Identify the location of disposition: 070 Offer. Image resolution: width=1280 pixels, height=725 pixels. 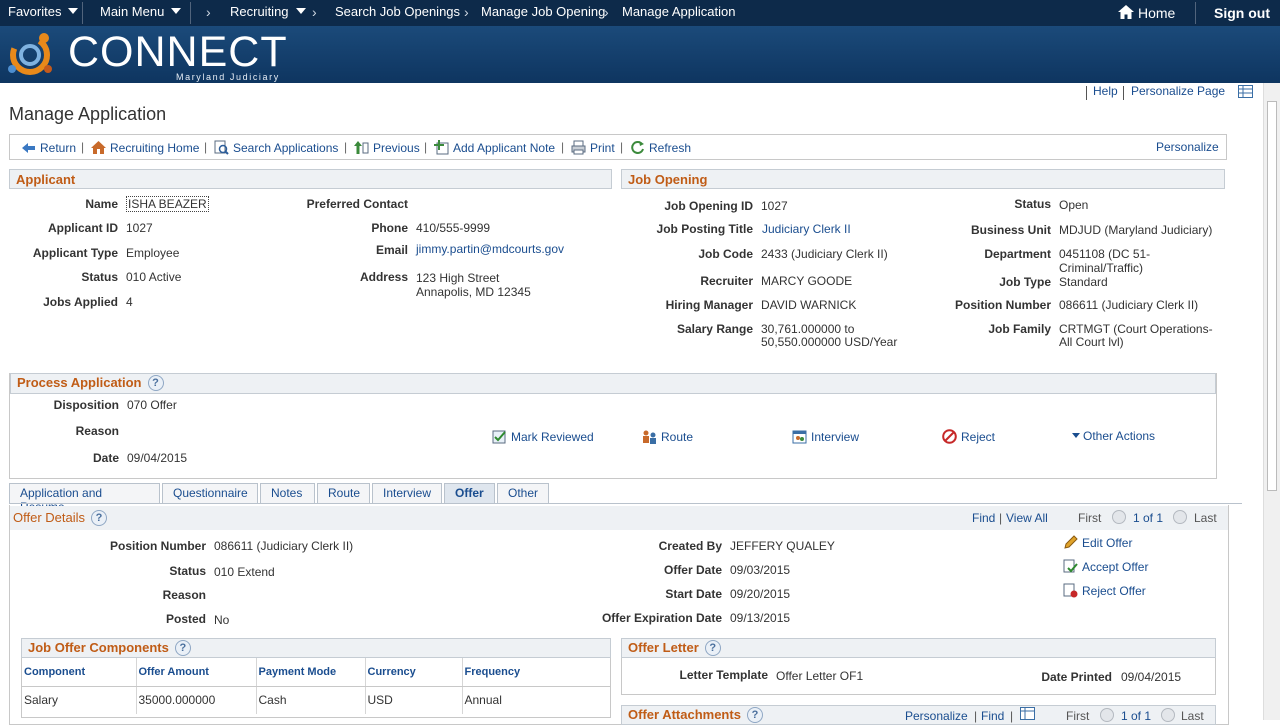
(152, 405).